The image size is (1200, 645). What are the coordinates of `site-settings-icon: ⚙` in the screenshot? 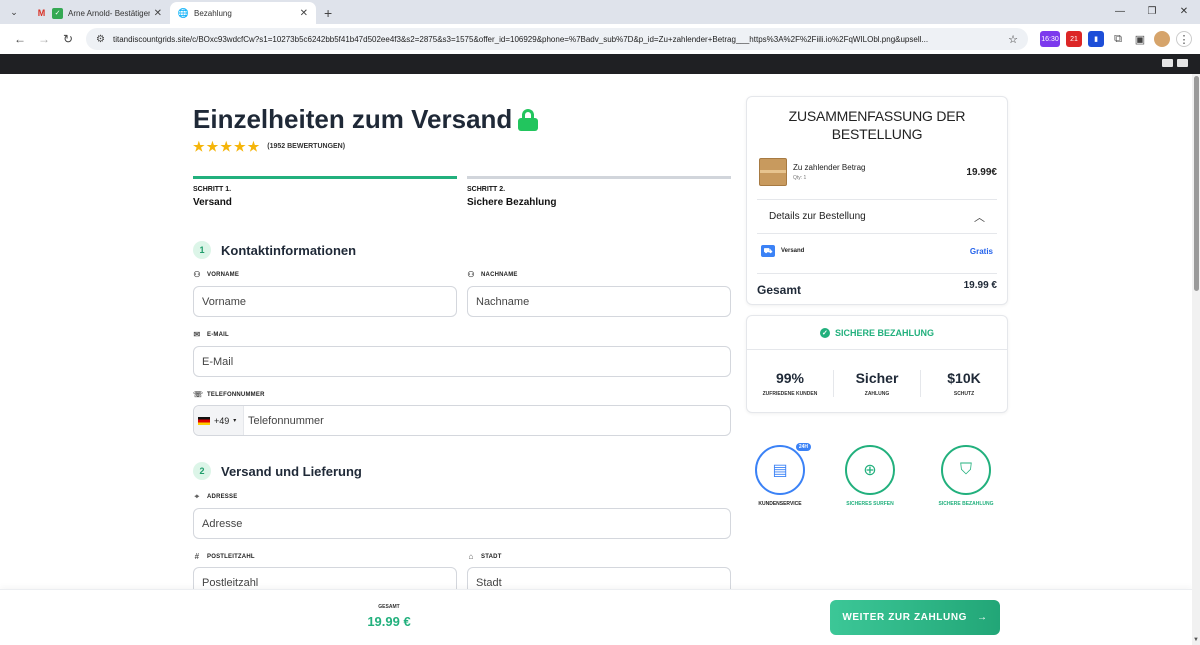 It's located at (100, 39).